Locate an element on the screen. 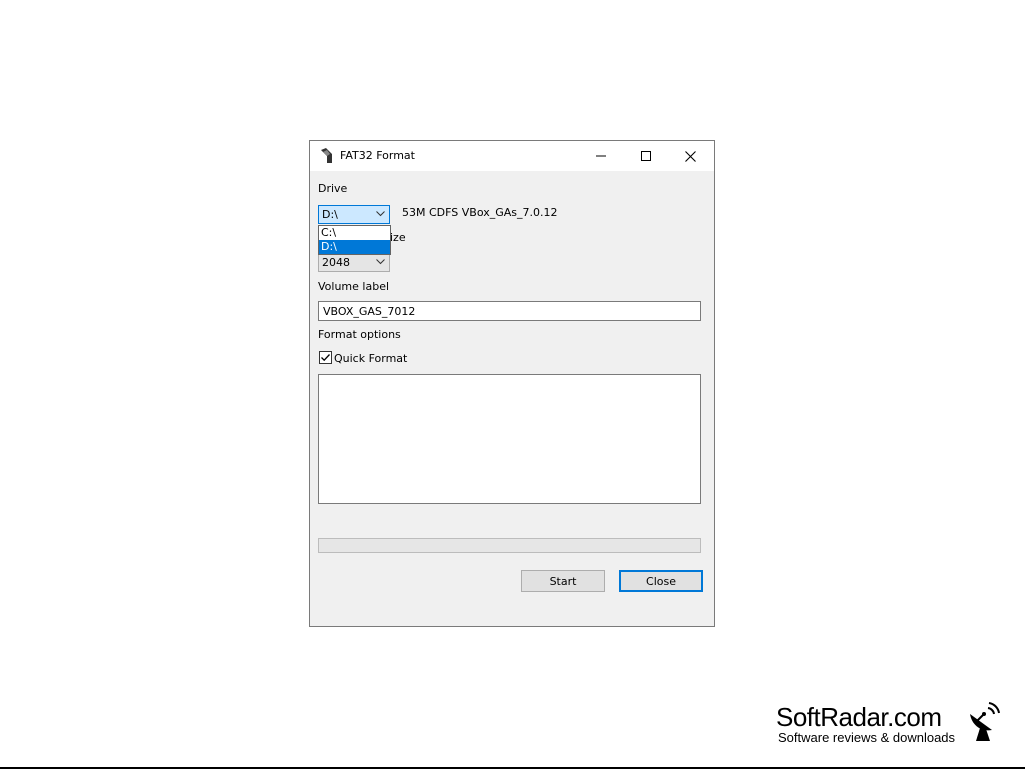  checkmark-icon is located at coordinates (325, 358).